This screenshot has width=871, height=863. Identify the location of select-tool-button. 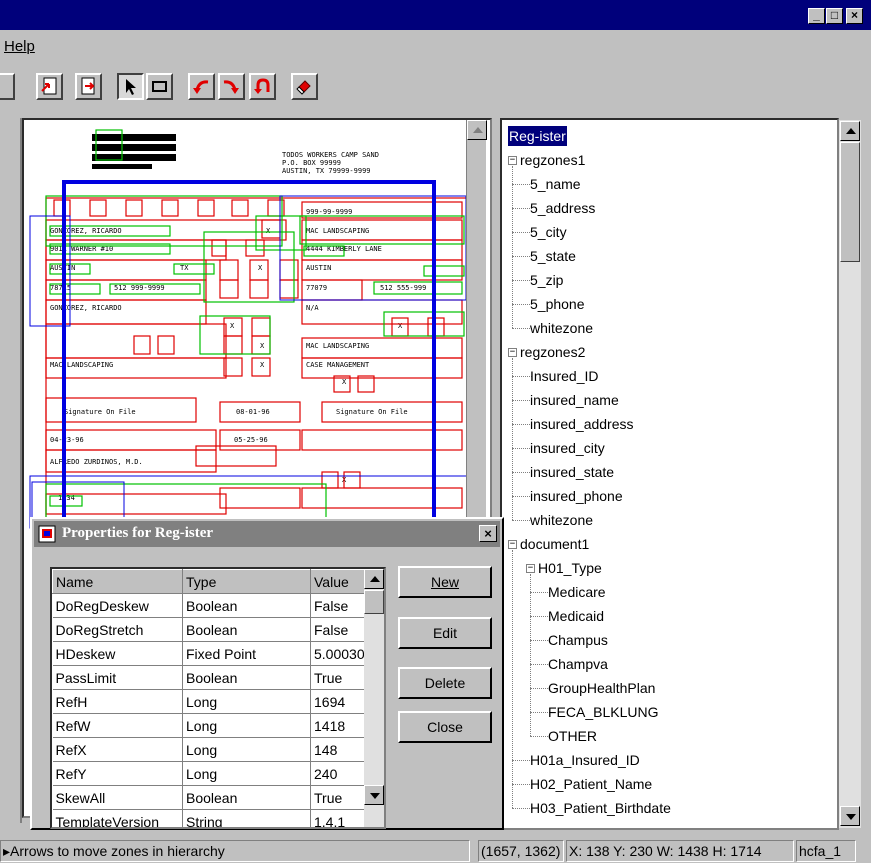
(130, 86).